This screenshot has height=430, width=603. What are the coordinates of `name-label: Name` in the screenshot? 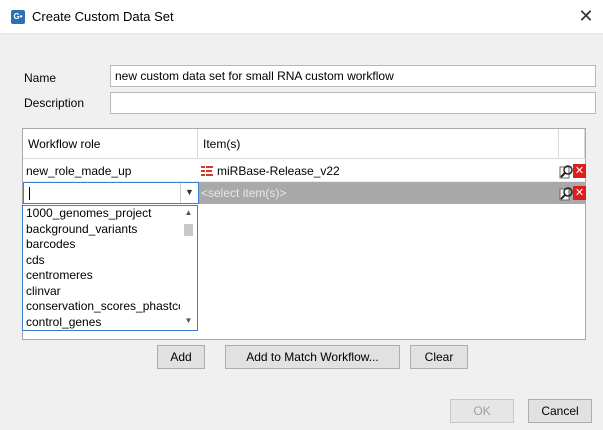 It's located at (40, 78).